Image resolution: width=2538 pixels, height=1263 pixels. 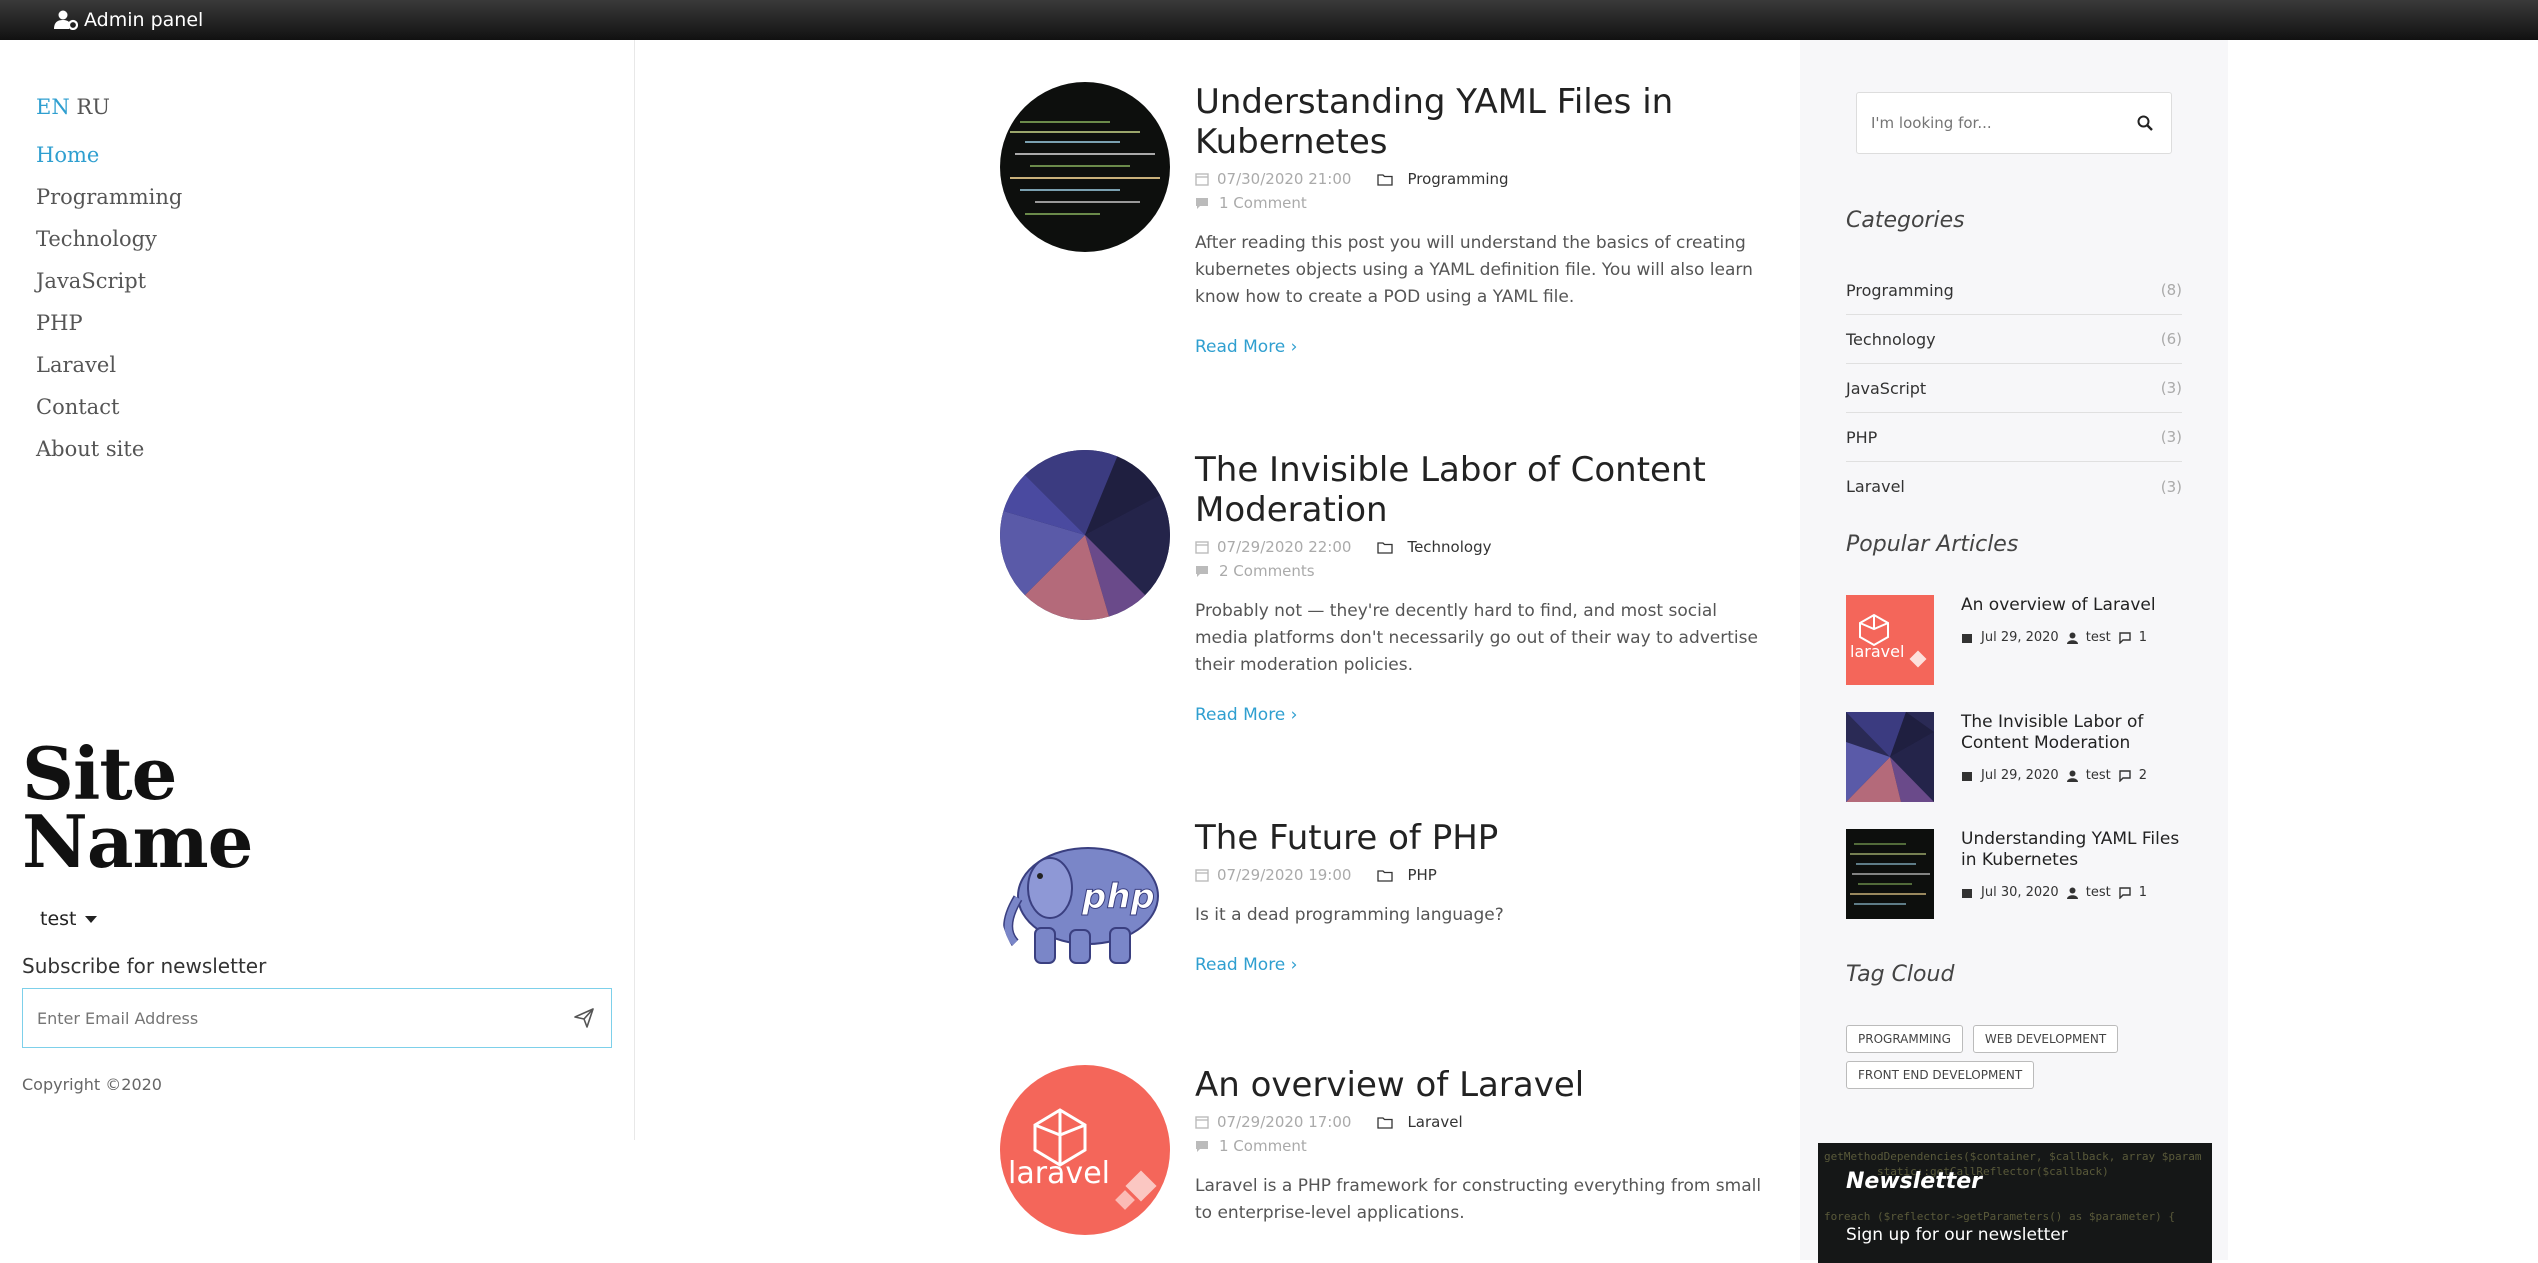 What do you see at coordinates (1890, 640) in the screenshot?
I see `popular-article-thumbnail: laravel` at bounding box center [1890, 640].